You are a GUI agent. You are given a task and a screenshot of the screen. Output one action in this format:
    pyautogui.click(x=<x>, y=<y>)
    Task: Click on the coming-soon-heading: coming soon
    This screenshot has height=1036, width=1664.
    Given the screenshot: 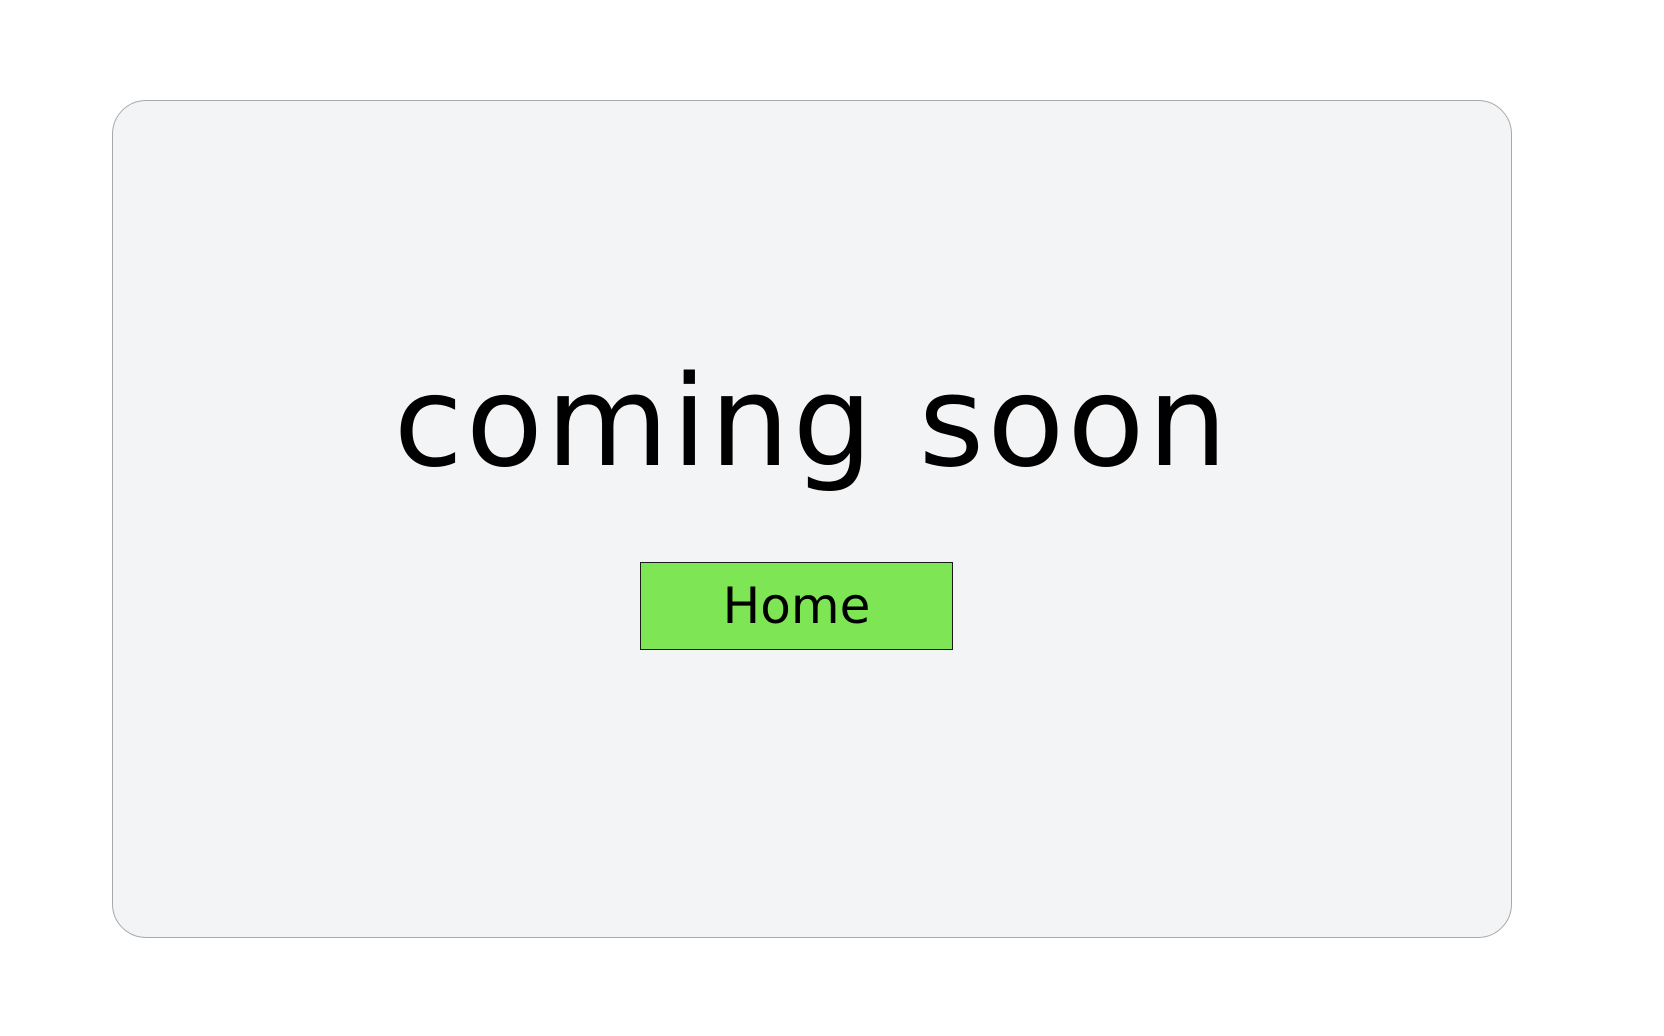 What is the action you would take?
    pyautogui.click(x=812, y=421)
    